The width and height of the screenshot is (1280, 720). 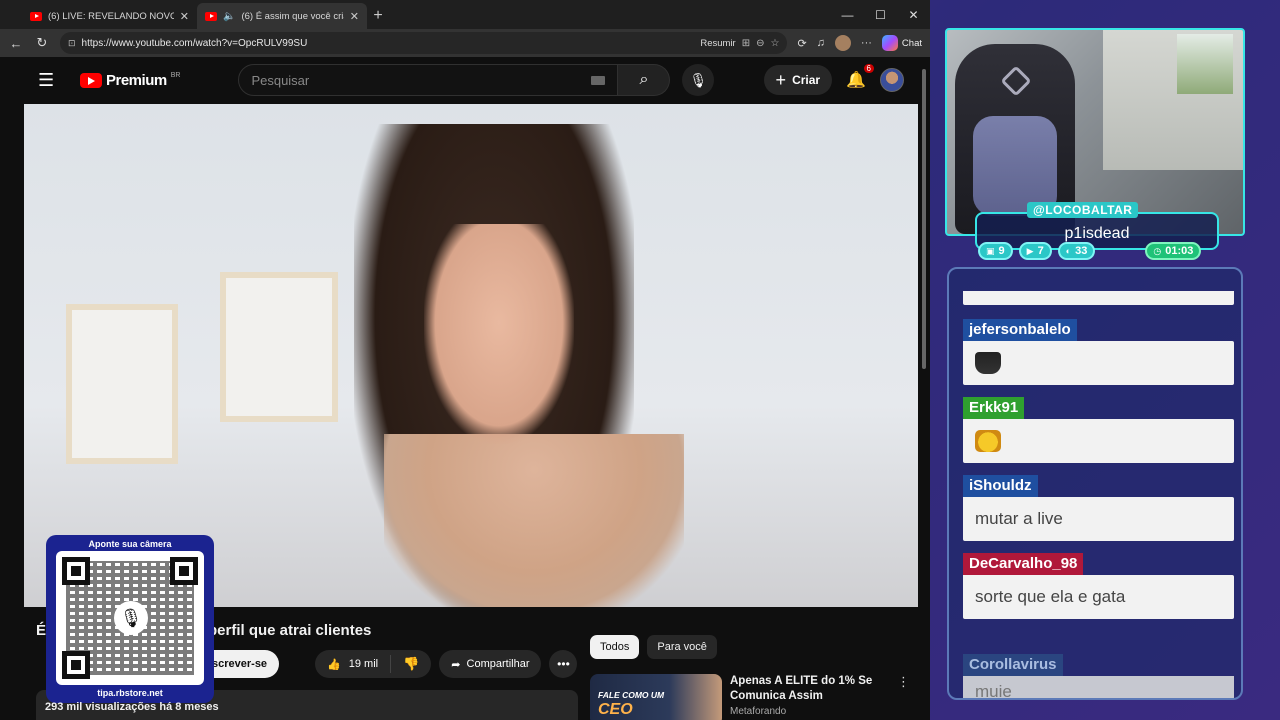 What do you see at coordinates (995, 251) in the screenshot?
I see `twitch-viewers: ▣ 9` at bounding box center [995, 251].